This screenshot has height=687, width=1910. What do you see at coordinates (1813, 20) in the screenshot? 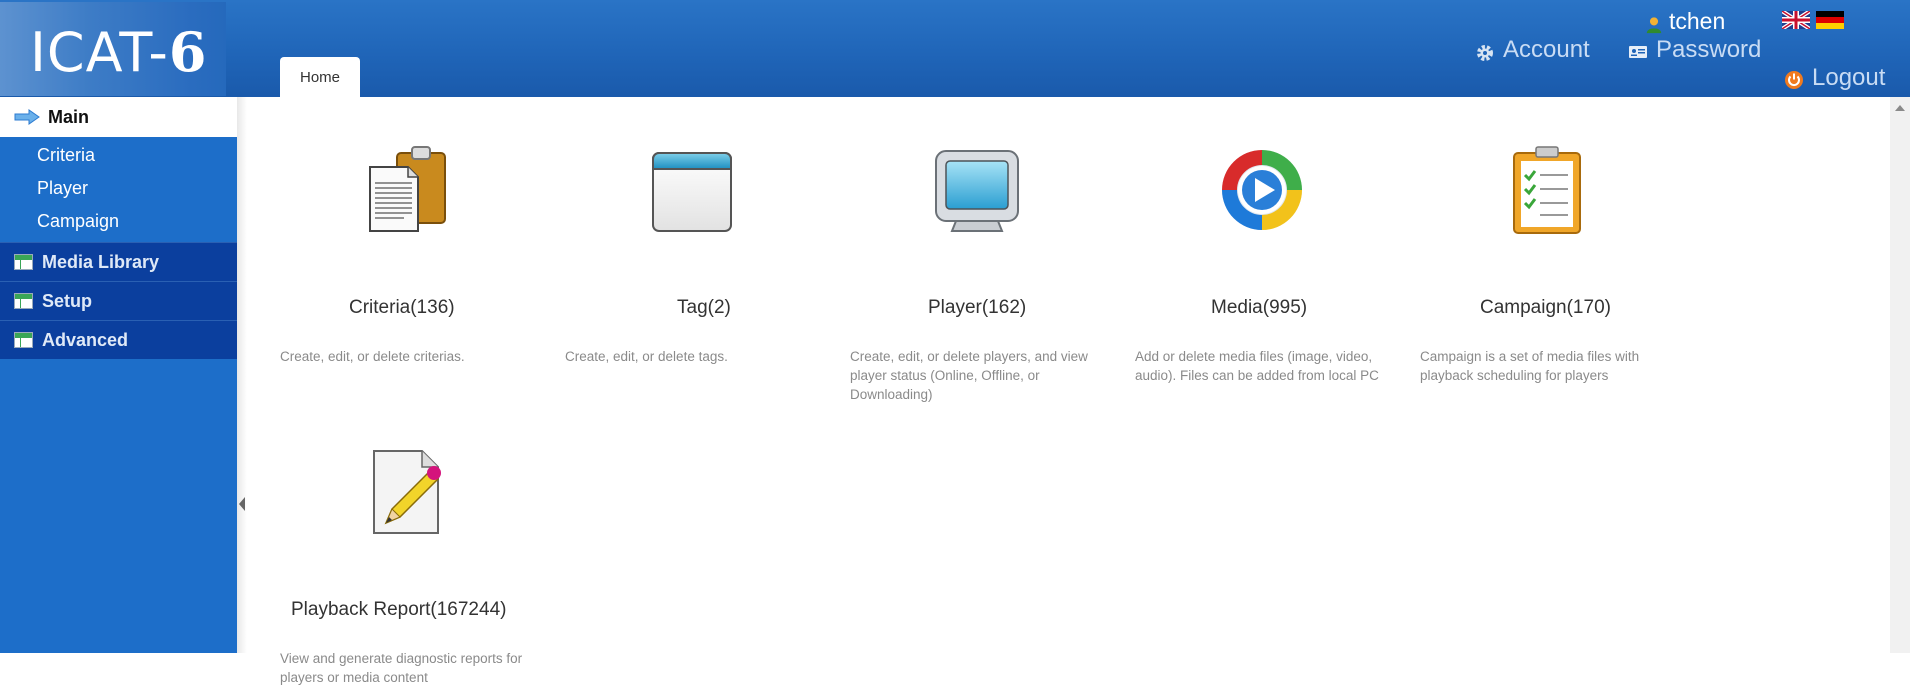
I see `language-flags` at bounding box center [1813, 20].